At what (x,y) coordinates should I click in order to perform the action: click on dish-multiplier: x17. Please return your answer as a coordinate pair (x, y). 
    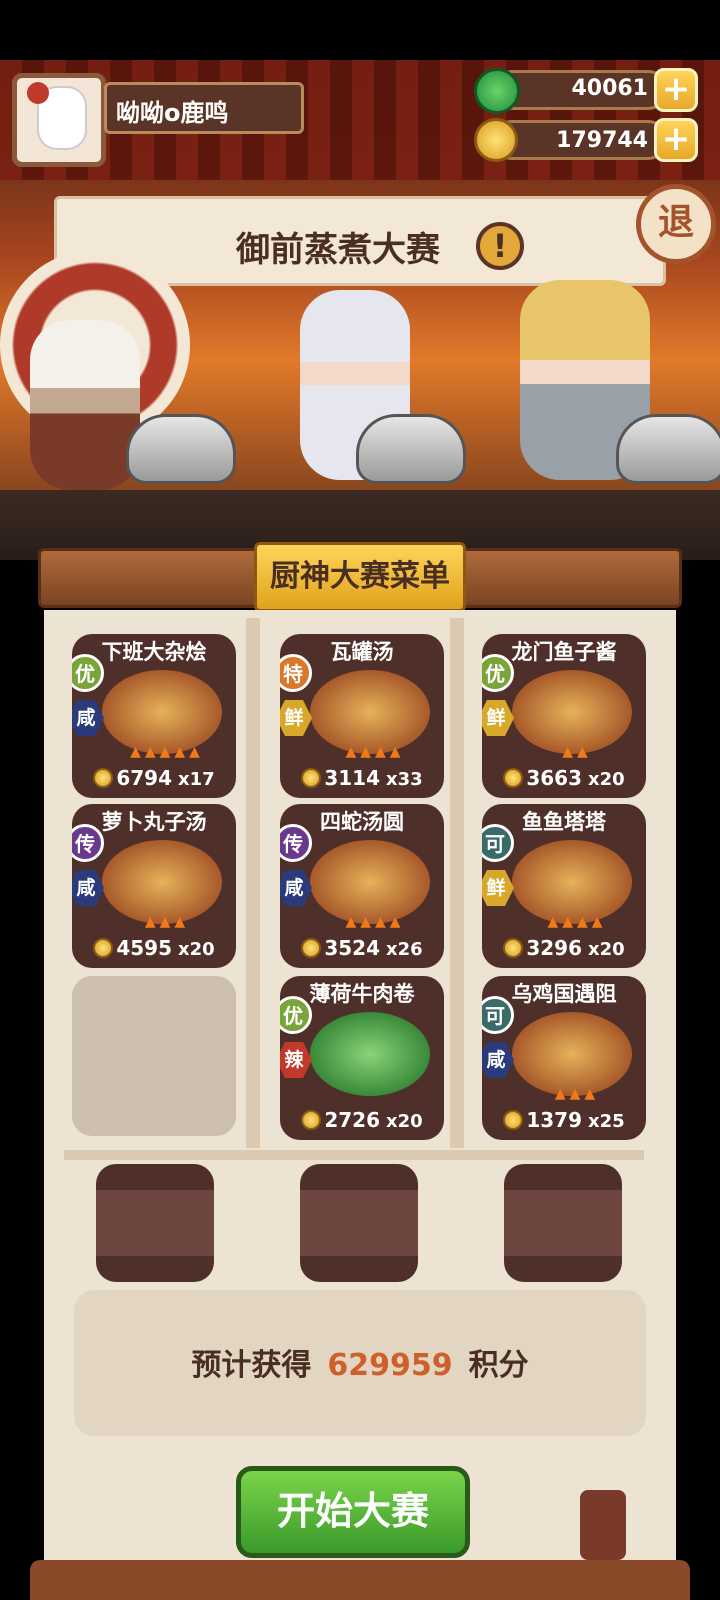
    Looking at the image, I should click on (196, 779).